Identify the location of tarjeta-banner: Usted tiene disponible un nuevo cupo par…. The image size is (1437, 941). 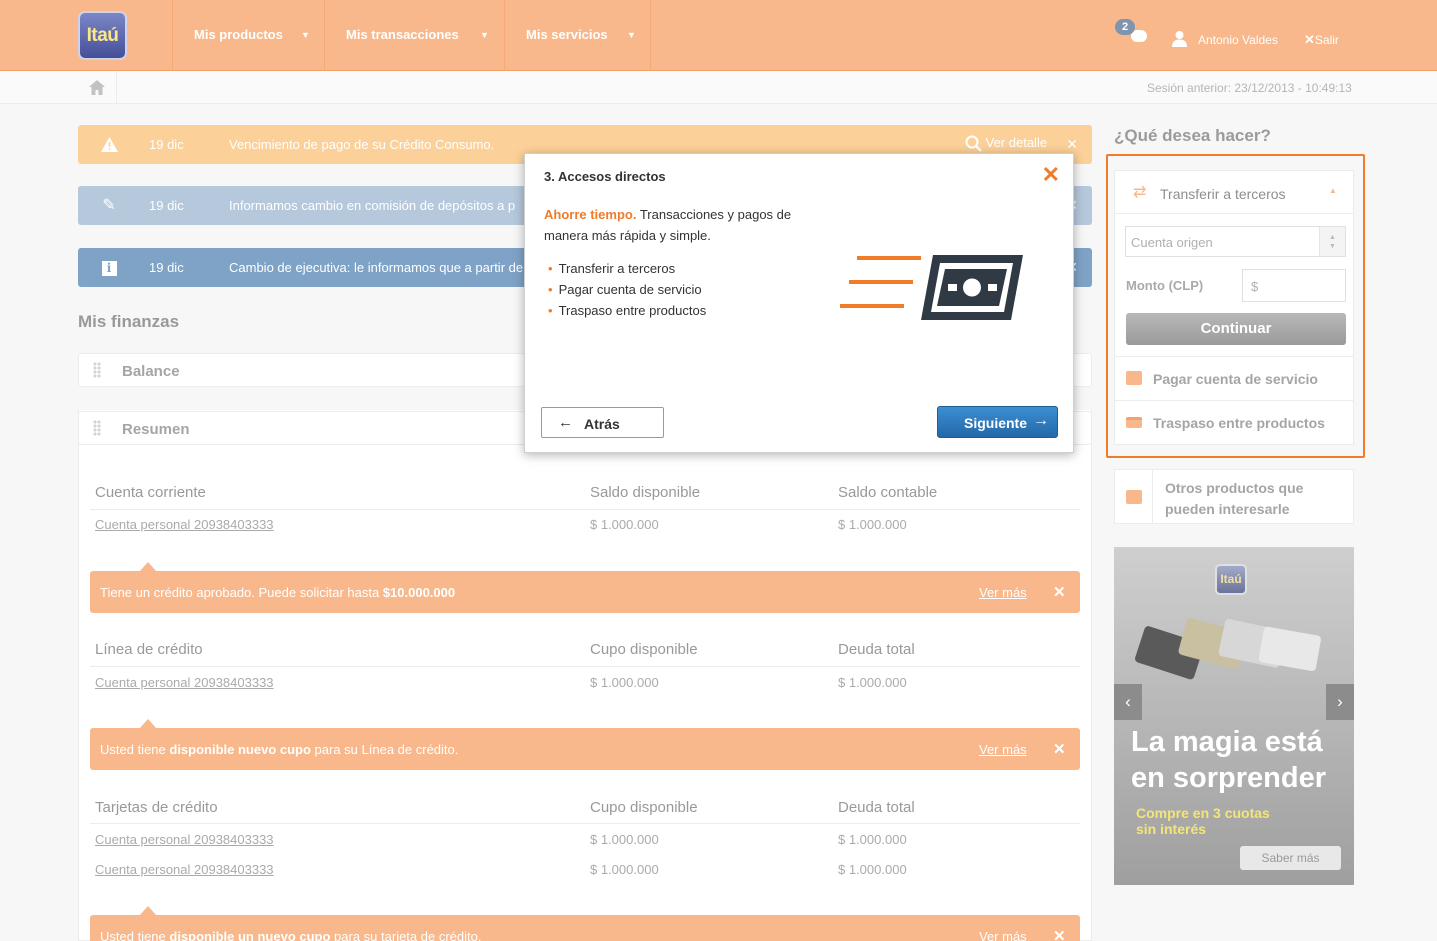
(585, 923).